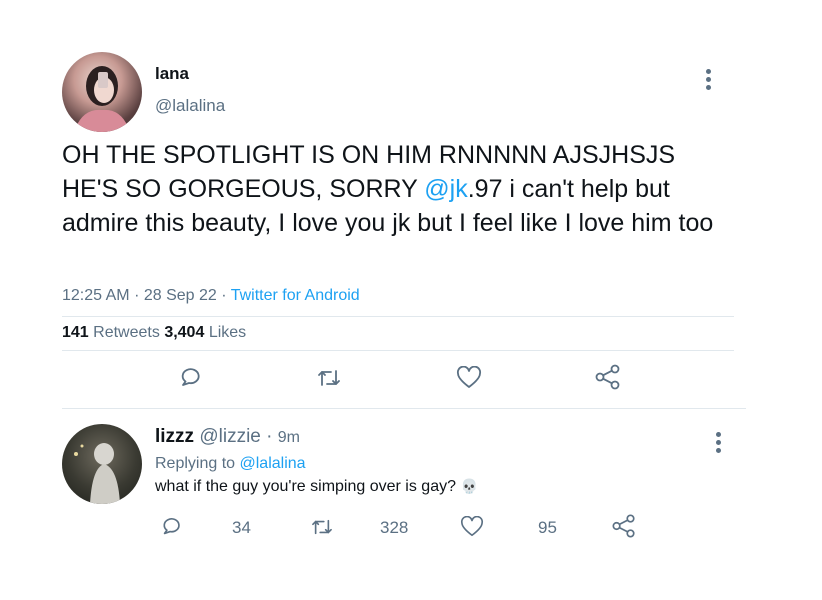 This screenshot has width=822, height=600. What do you see at coordinates (190, 378) in the screenshot?
I see `reply-icon` at bounding box center [190, 378].